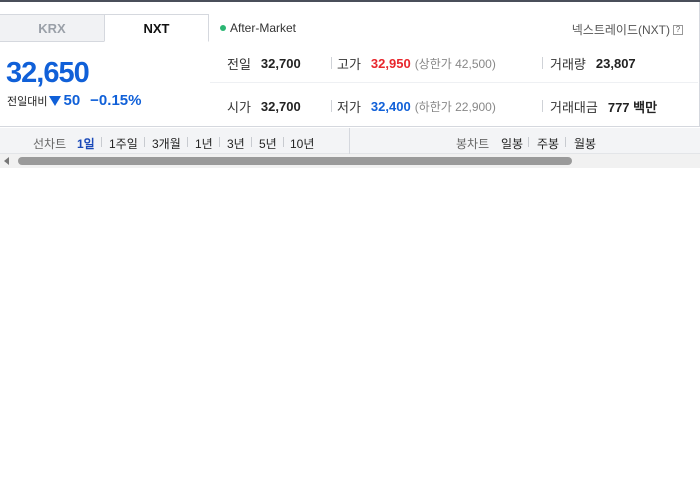 This screenshot has height=490, width=700. Describe the element at coordinates (6, 161) in the screenshot. I see `scroll-left-icon` at that location.